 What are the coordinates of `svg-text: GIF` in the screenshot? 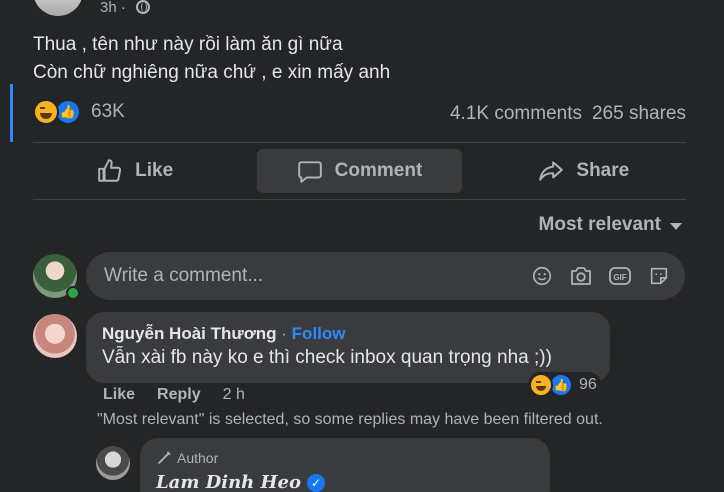 It's located at (619, 277).